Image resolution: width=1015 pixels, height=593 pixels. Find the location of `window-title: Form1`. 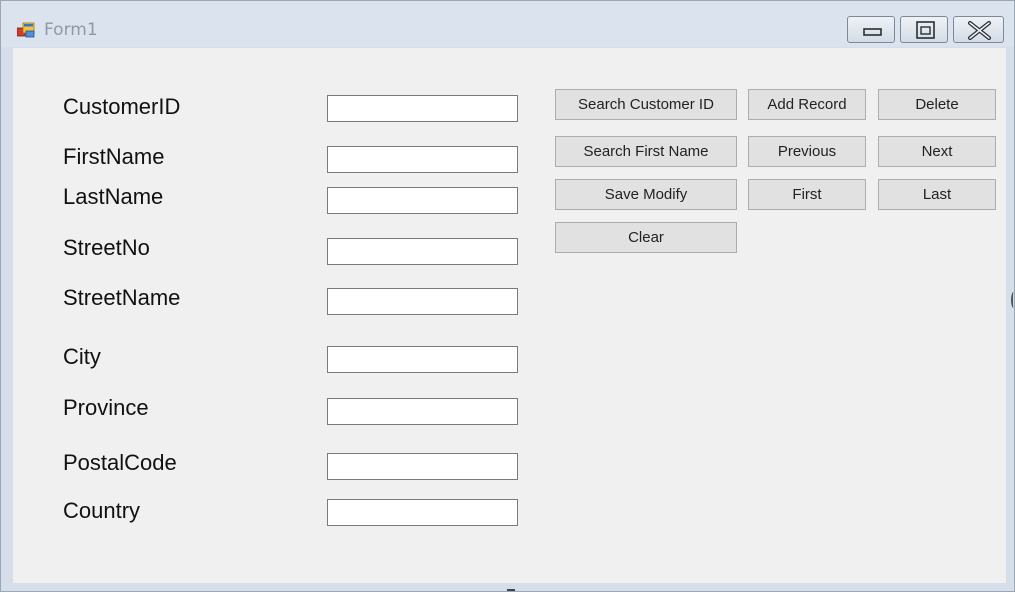

window-title: Form1 is located at coordinates (71, 30).